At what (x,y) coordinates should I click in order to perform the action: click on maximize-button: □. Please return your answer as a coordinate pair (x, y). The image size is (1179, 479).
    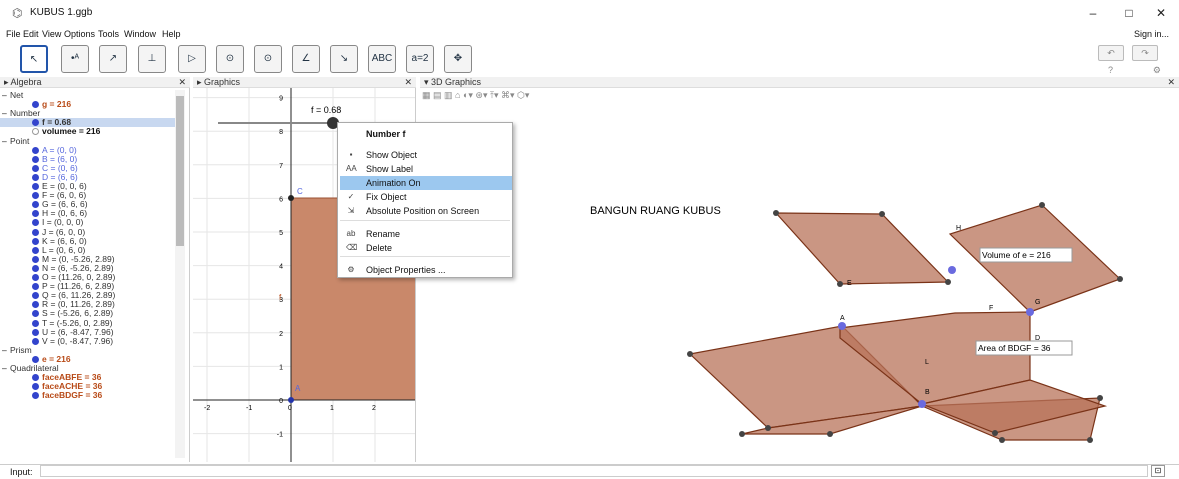
    Looking at the image, I should click on (1129, 13).